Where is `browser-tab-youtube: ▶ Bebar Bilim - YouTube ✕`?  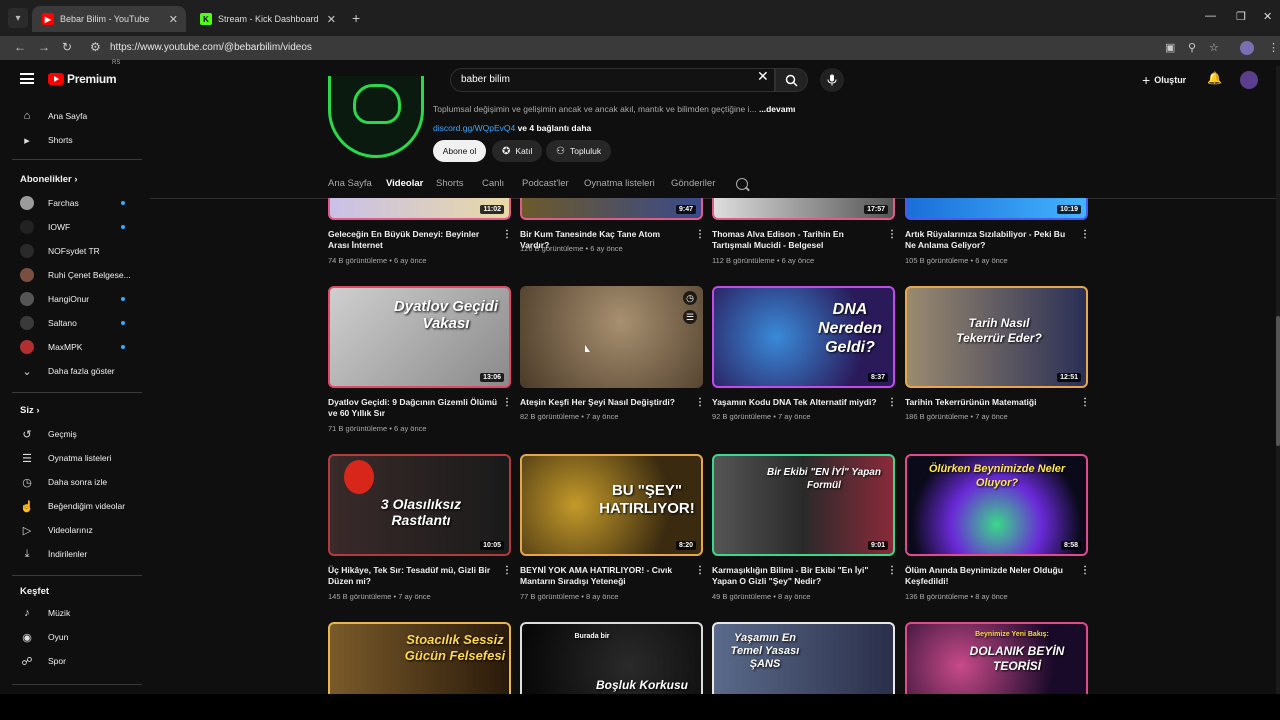 browser-tab-youtube: ▶ Bebar Bilim - YouTube ✕ is located at coordinates (109, 19).